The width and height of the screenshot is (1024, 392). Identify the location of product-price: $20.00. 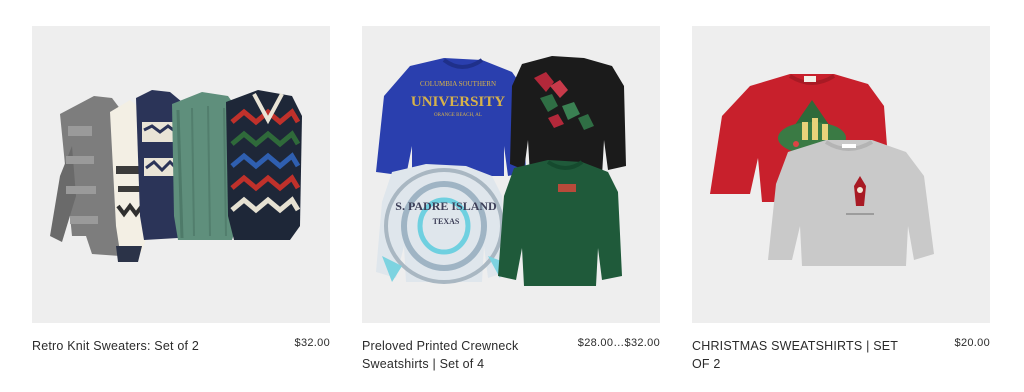
(972, 343).